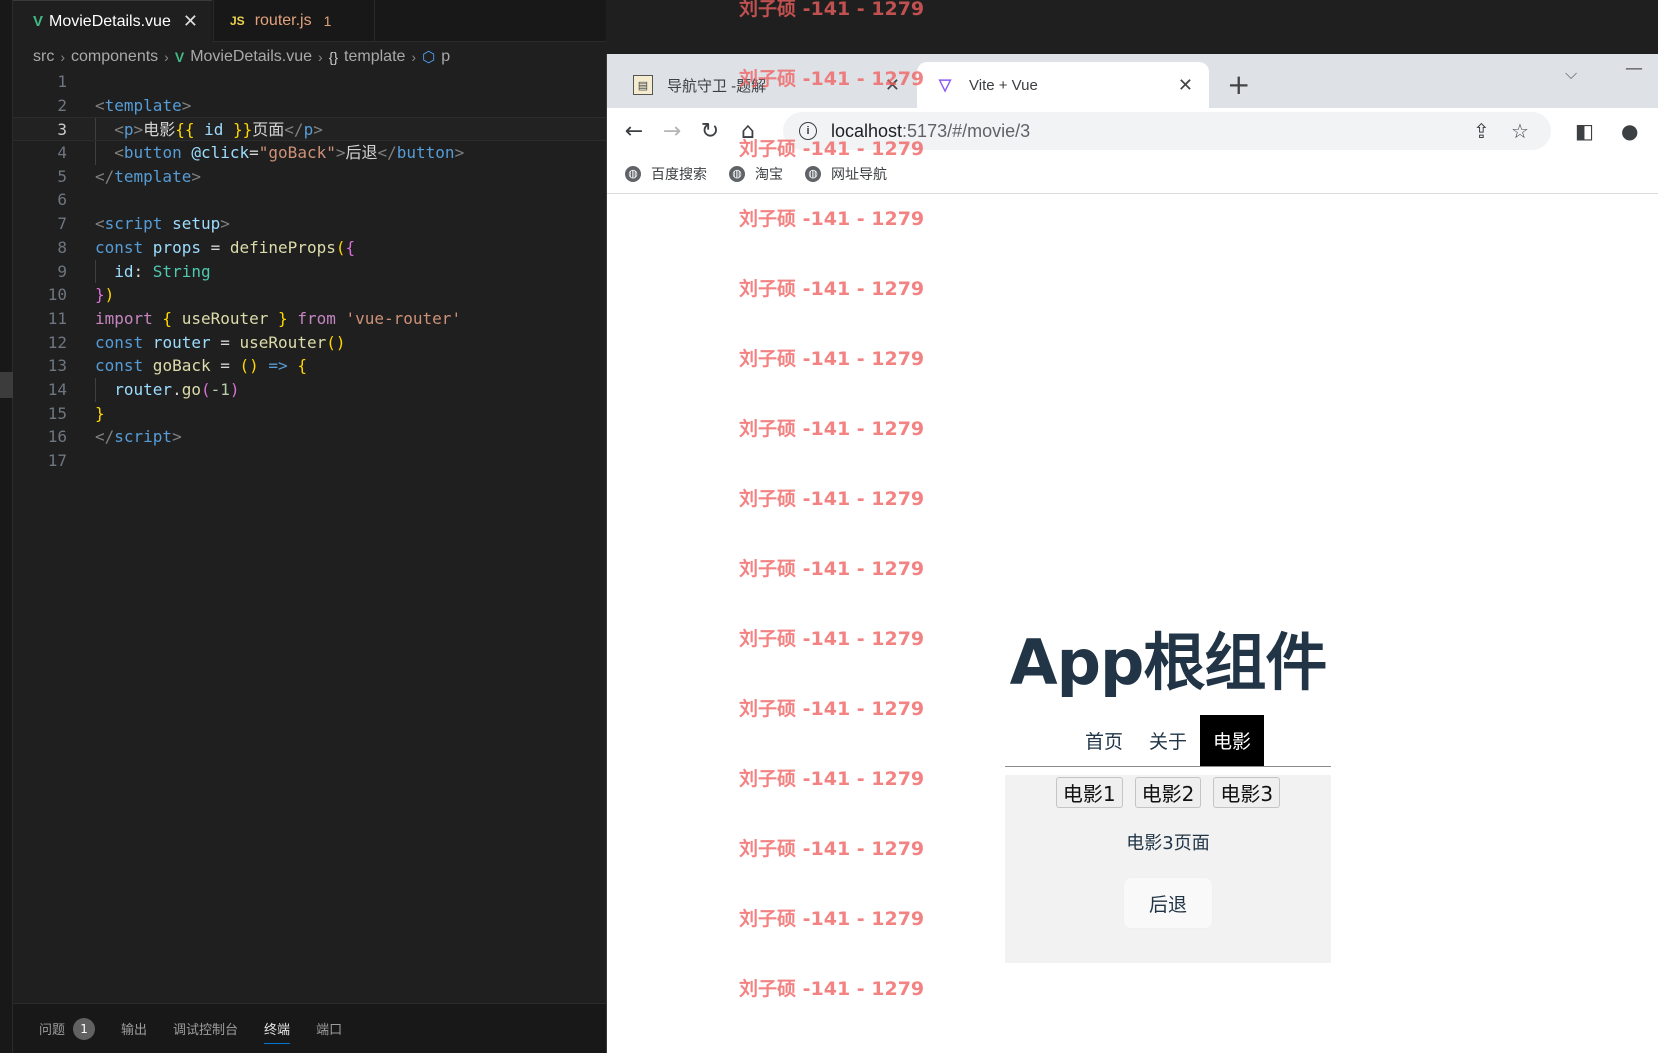  I want to click on share-icon: ⇪, so click(1481, 131).